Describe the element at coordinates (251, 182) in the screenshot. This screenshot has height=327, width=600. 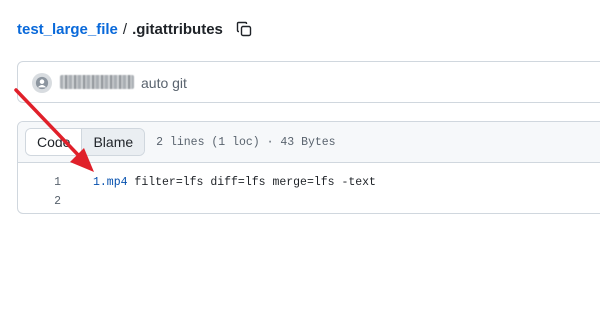
I see `code-attributes-token: filter=lfs diff=lfs merge=lfs -text` at that location.